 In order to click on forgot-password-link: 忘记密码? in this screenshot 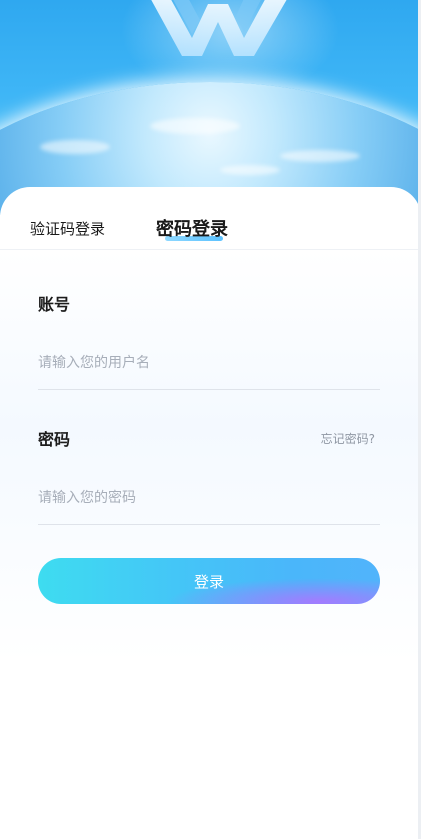, I will do `click(348, 438)`.